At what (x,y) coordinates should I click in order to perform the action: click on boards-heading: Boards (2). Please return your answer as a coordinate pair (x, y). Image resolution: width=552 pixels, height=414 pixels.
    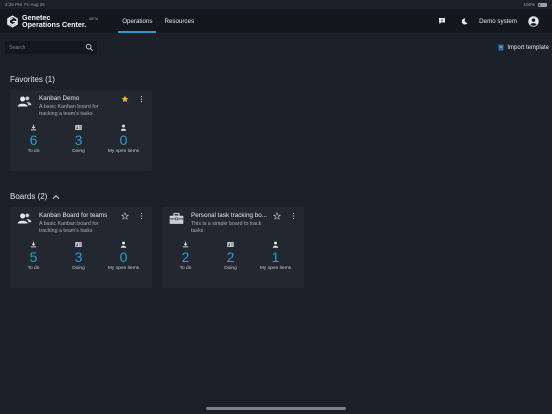
    Looking at the image, I should click on (35, 196).